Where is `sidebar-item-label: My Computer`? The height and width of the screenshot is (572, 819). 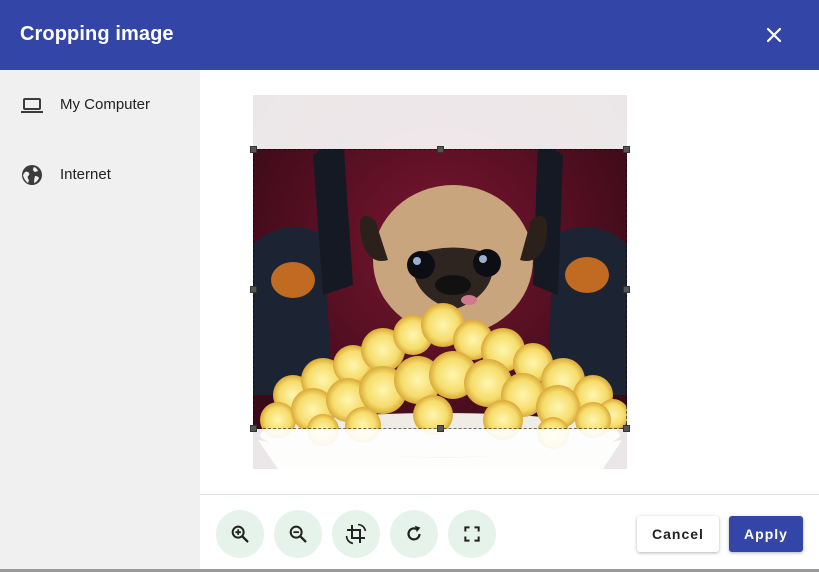
sidebar-item-label: My Computer is located at coordinates (105, 104).